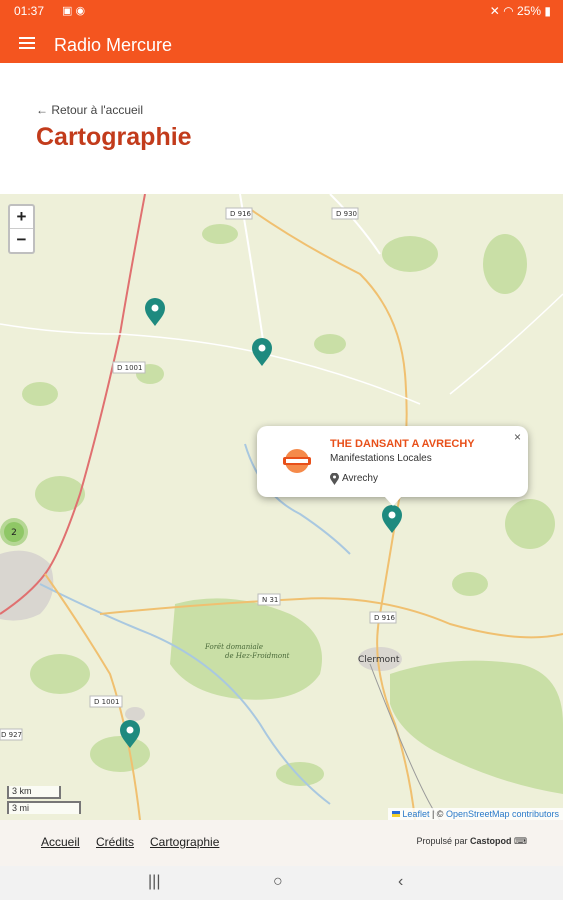  Describe the element at coordinates (89, 110) in the screenshot. I see `back-to-home-link: ← Retour à l'accueil` at that location.